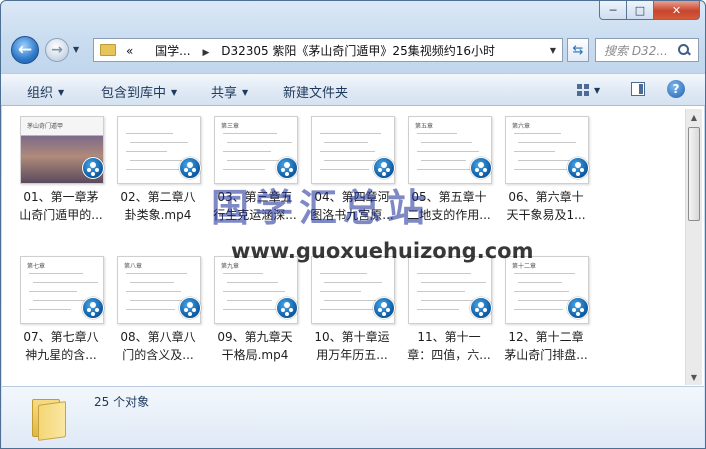 This screenshot has width=706, height=449. What do you see at coordinates (40, 93) in the screenshot?
I see `organize-label: 组织` at bounding box center [40, 93].